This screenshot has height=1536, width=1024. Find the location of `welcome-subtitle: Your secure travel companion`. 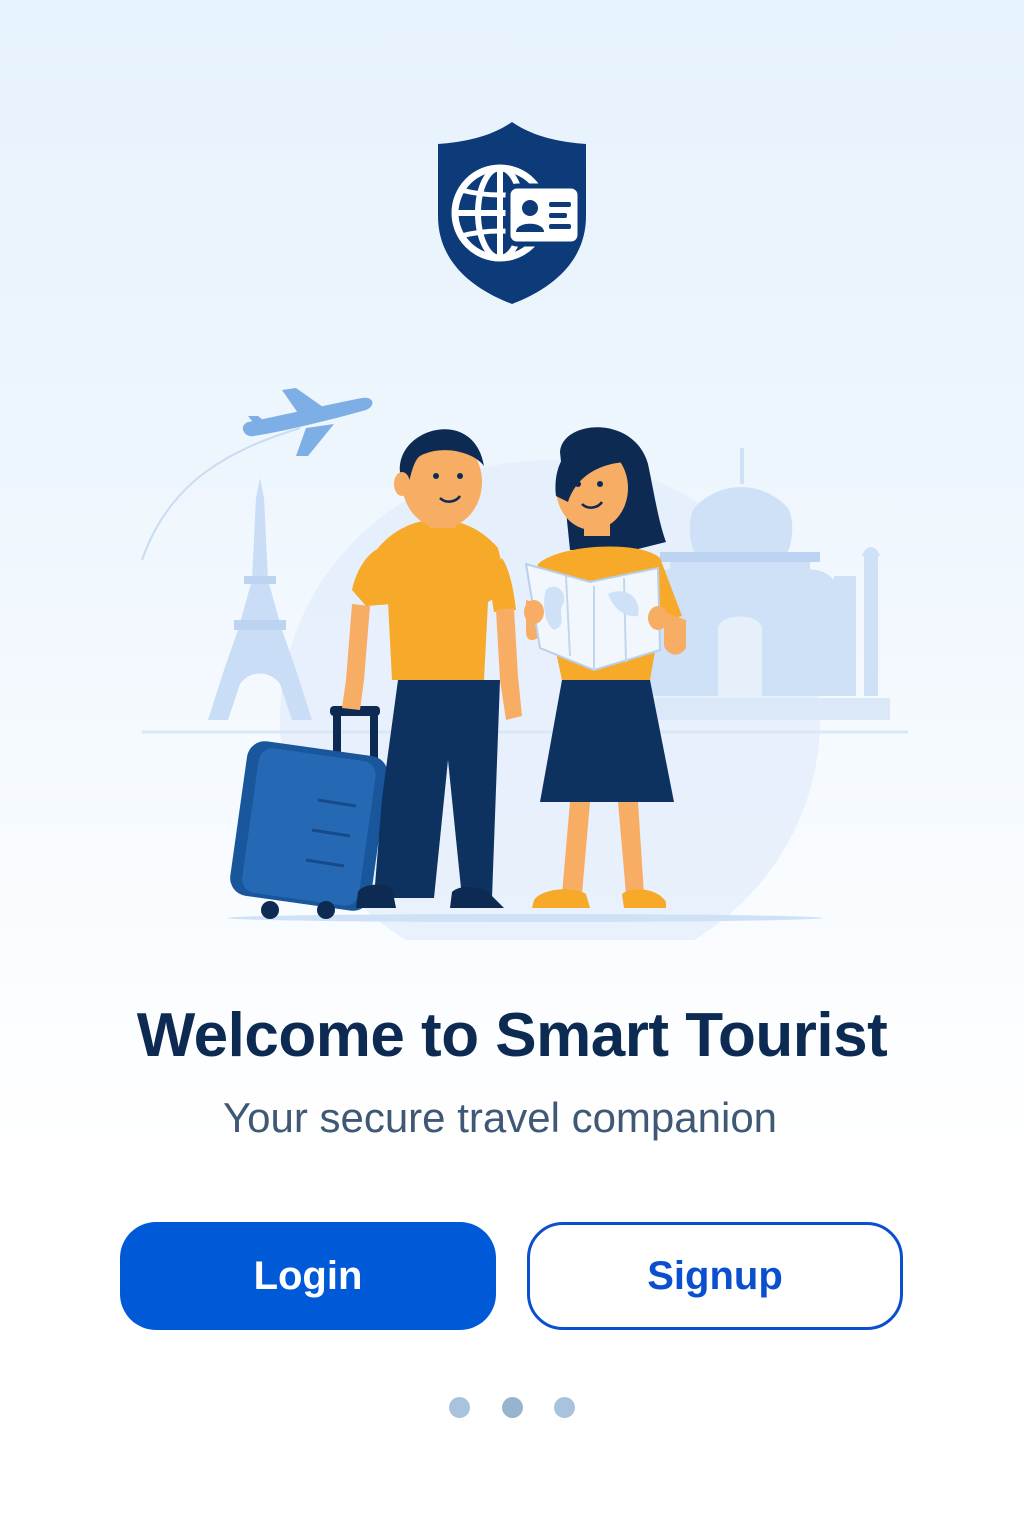

welcome-subtitle: Your secure travel companion is located at coordinates (500, 1117).